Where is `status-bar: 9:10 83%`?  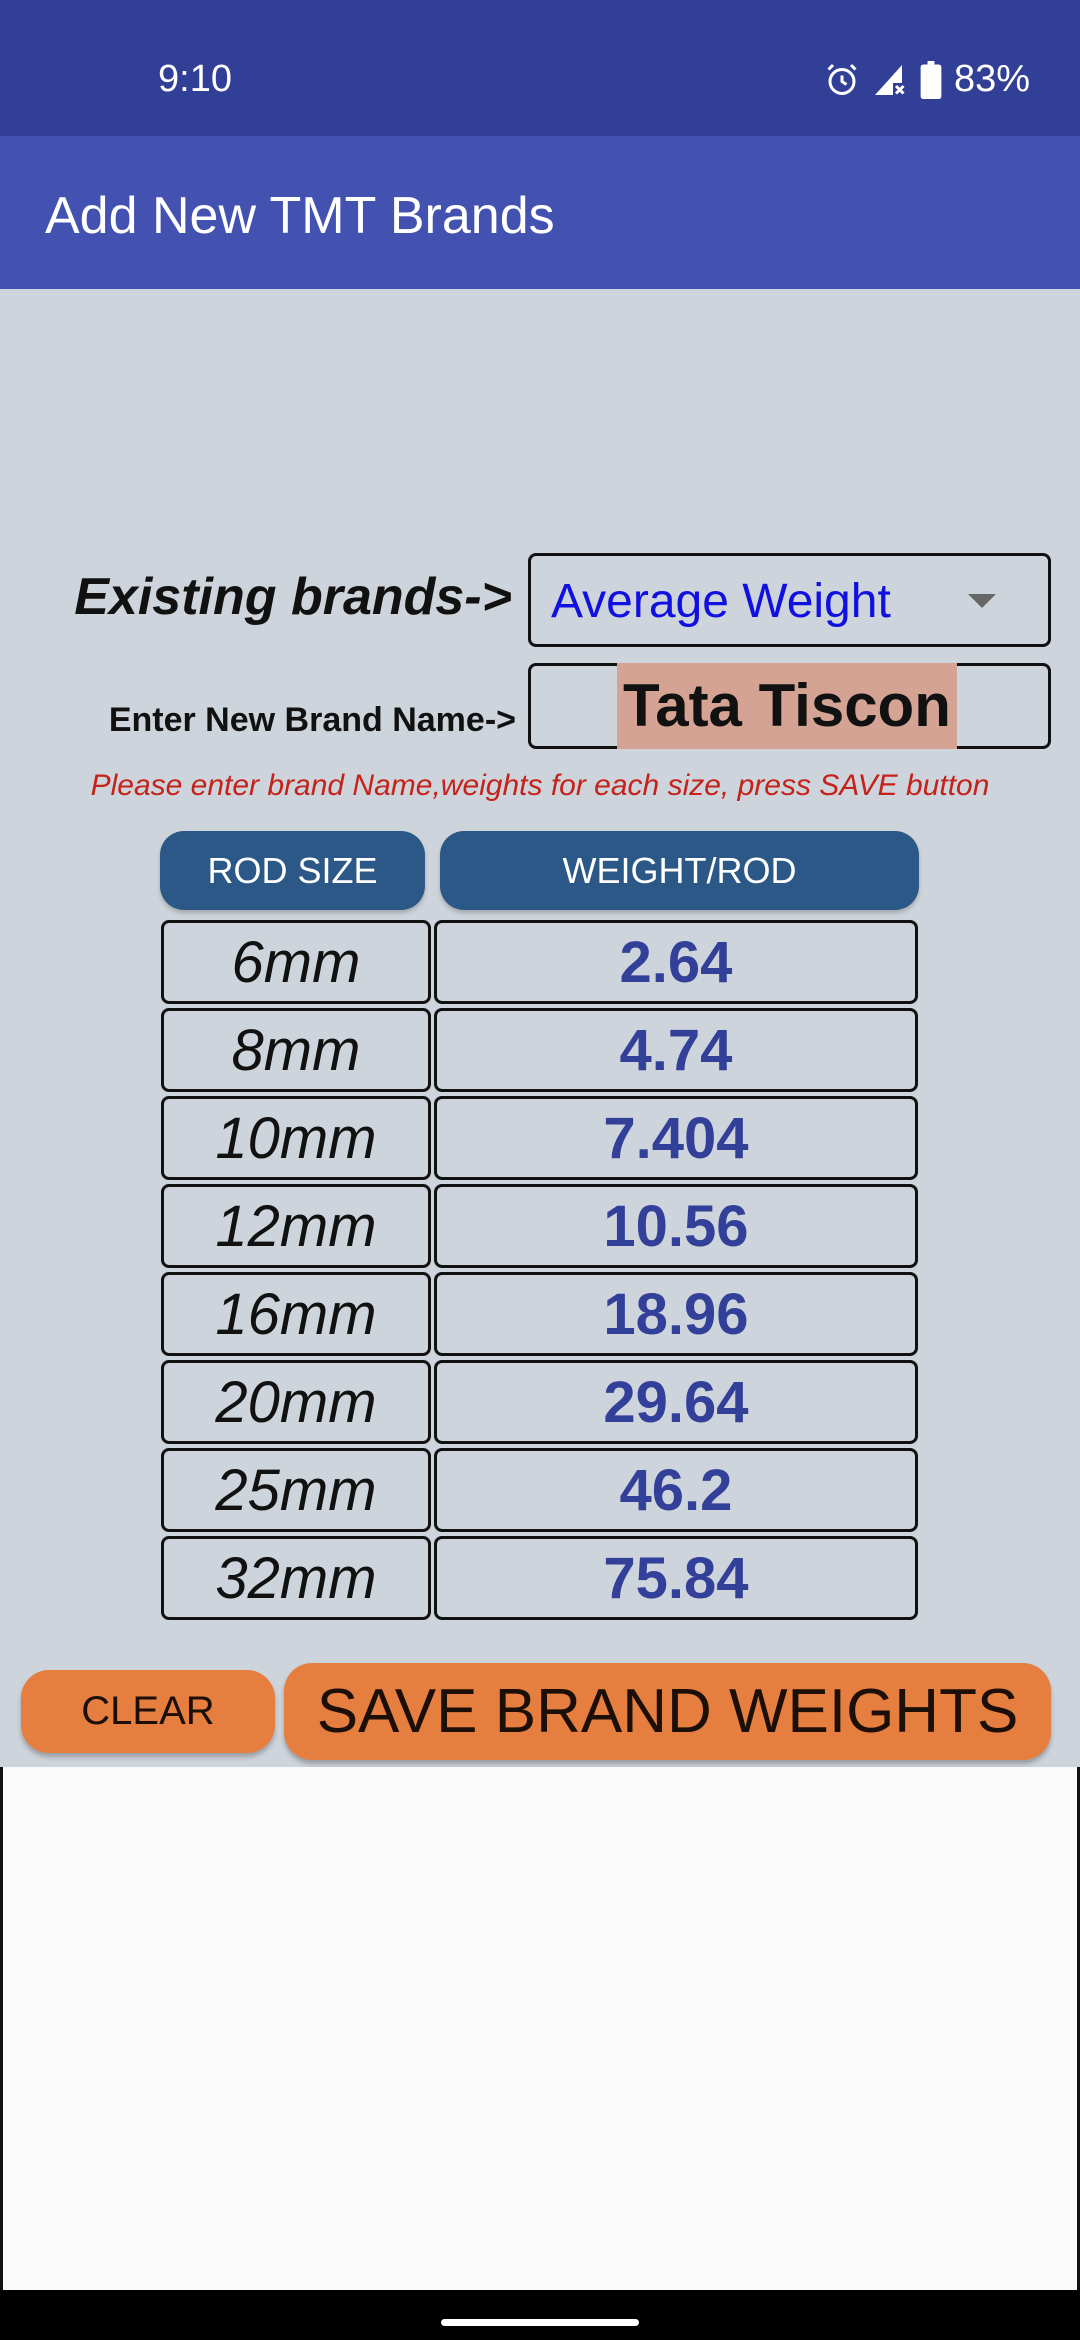
status-bar: 9:10 83% is located at coordinates (540, 68).